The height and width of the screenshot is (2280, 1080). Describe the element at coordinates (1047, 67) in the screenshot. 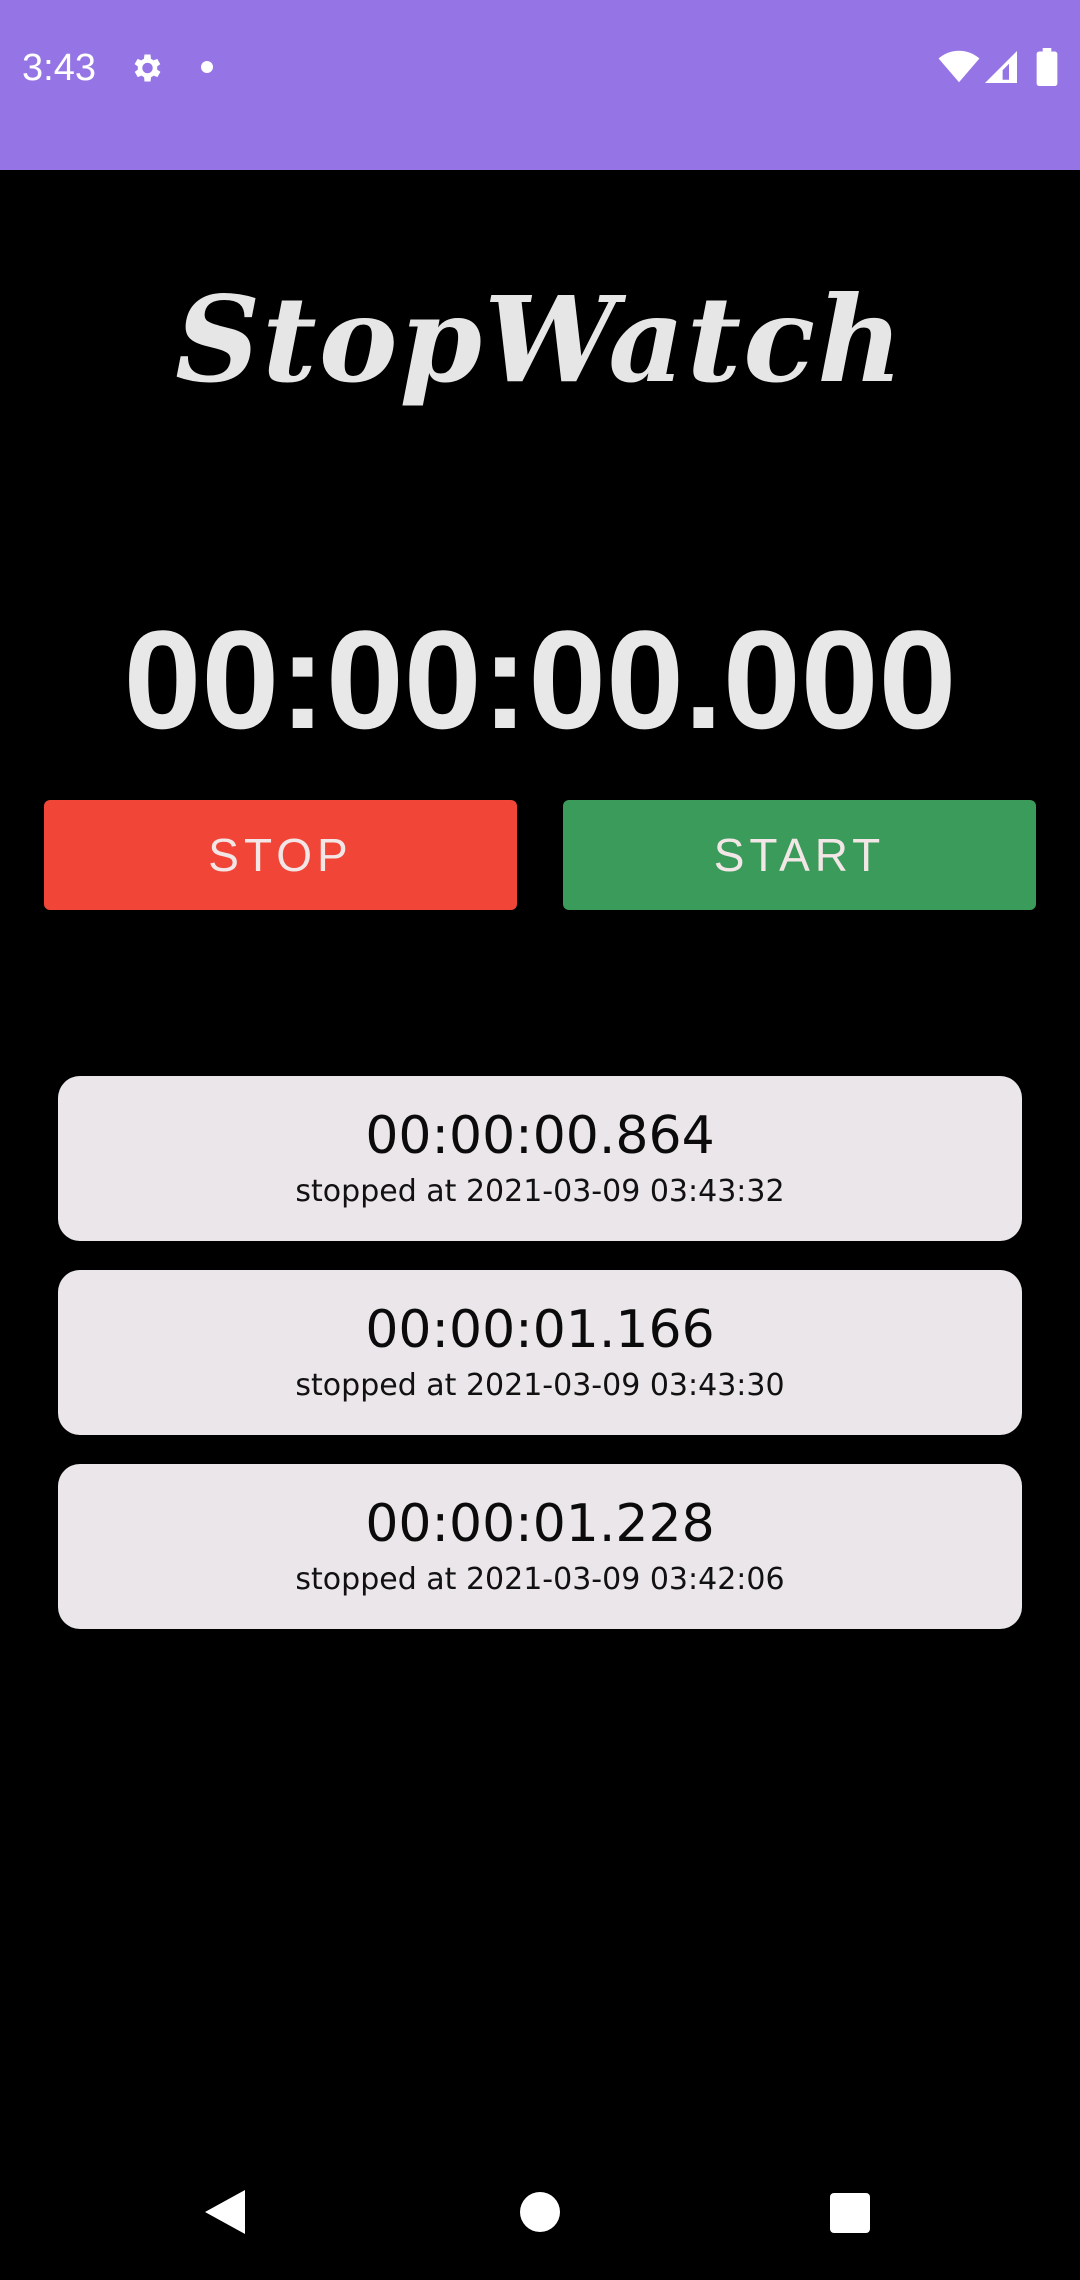

I see `battery-icon` at that location.